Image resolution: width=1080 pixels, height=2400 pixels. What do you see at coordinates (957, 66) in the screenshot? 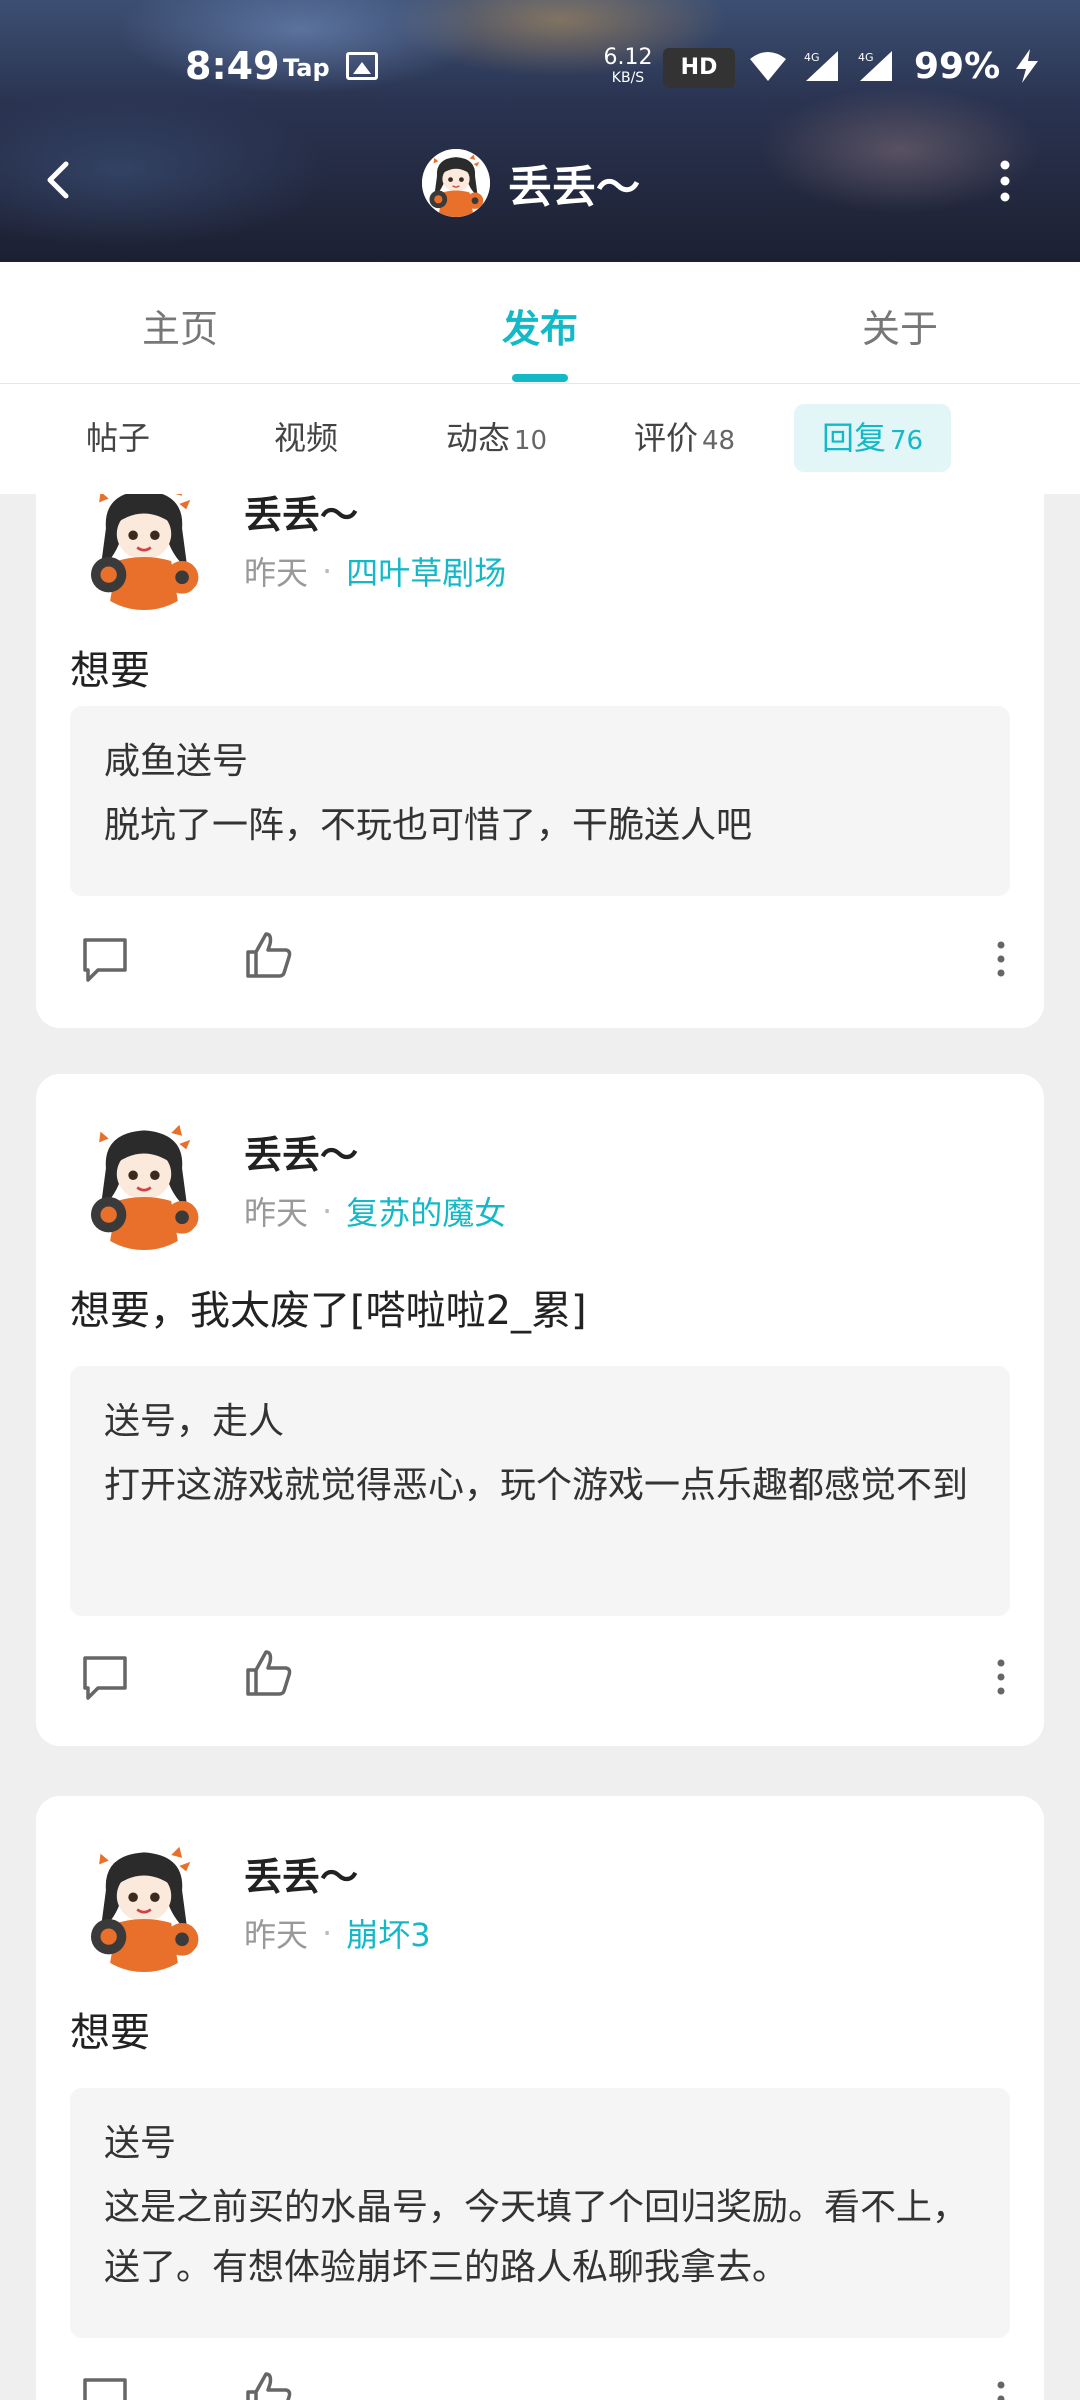
I see `battery-level: 99%` at bounding box center [957, 66].